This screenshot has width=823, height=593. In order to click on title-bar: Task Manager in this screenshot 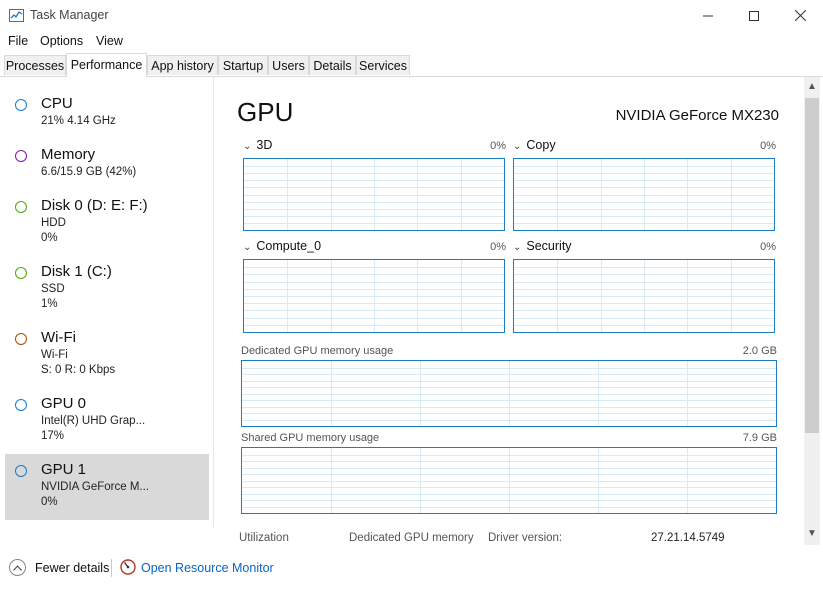, I will do `click(411, 15)`.